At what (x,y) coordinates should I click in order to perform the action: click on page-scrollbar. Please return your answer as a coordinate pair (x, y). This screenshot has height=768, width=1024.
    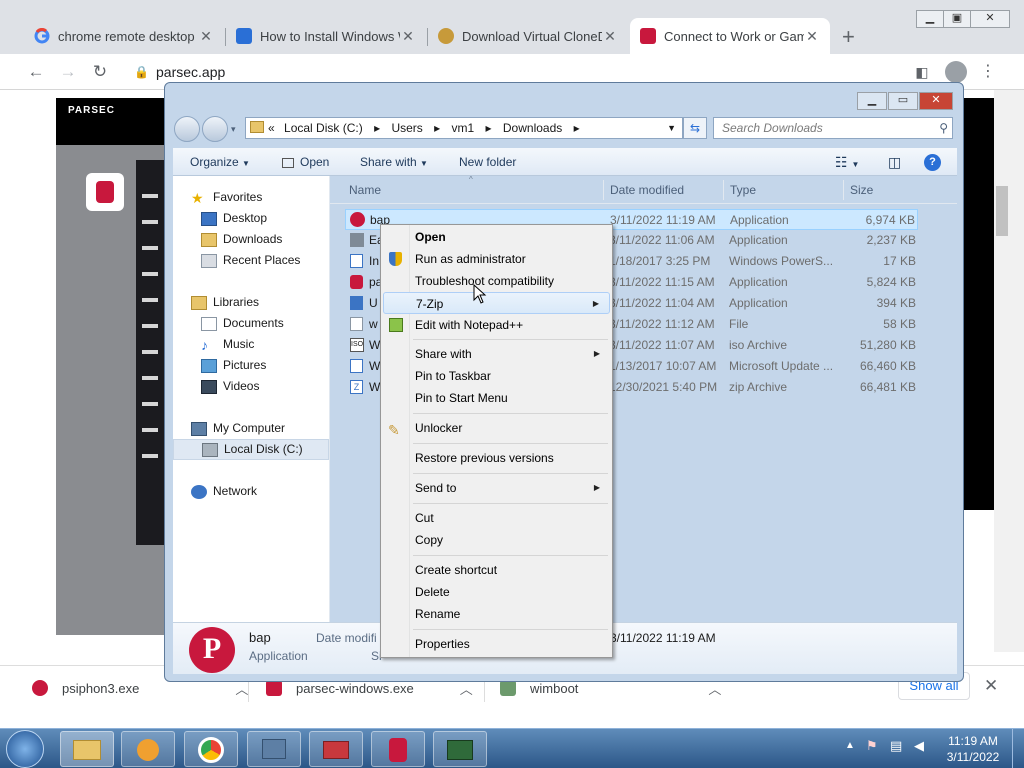
    Looking at the image, I should click on (1009, 371).